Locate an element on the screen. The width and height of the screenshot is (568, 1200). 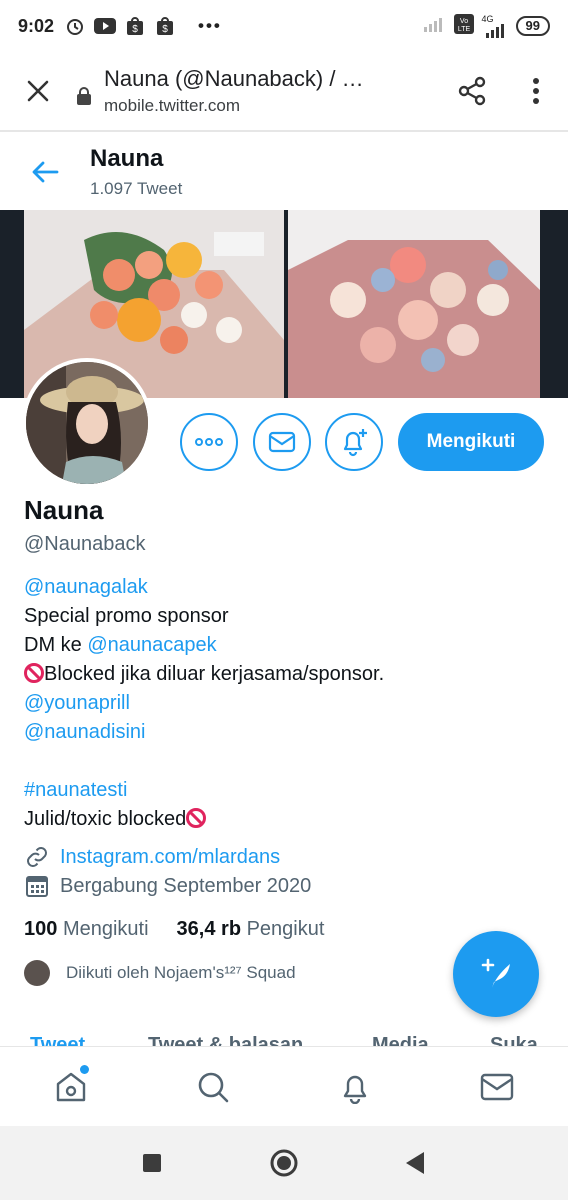
tab-media: Media is located at coordinates (400, 1038).